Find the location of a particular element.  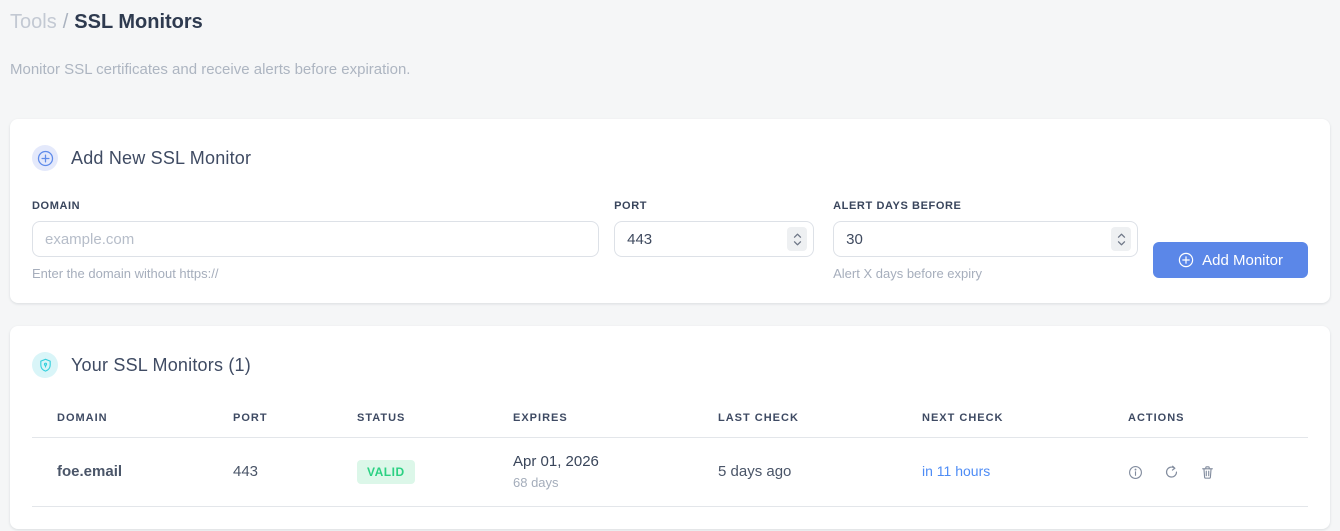

domain-field-group: DOMAIN Enter the domain without https:// is located at coordinates (316, 240).